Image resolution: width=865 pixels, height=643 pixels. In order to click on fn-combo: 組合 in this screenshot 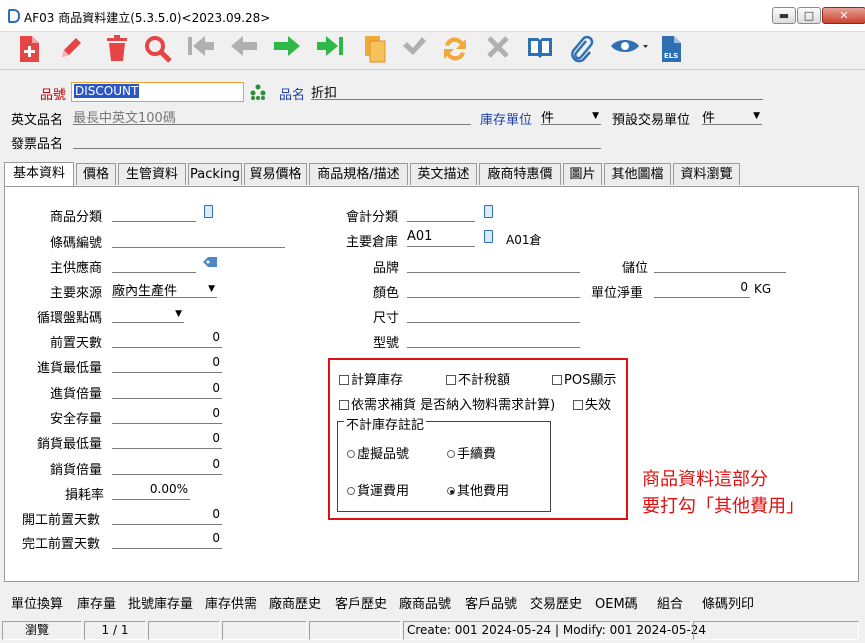, I will do `click(670, 602)`.